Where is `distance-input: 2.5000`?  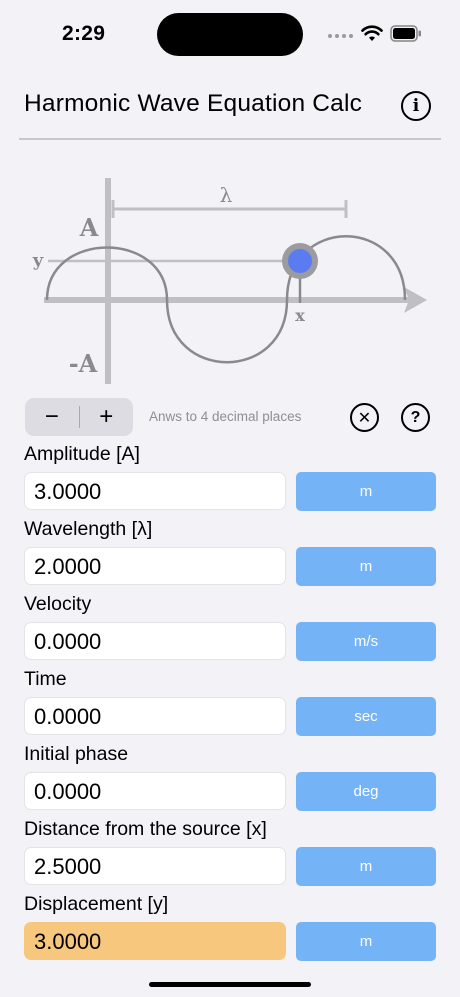
distance-input: 2.5000 is located at coordinates (155, 866).